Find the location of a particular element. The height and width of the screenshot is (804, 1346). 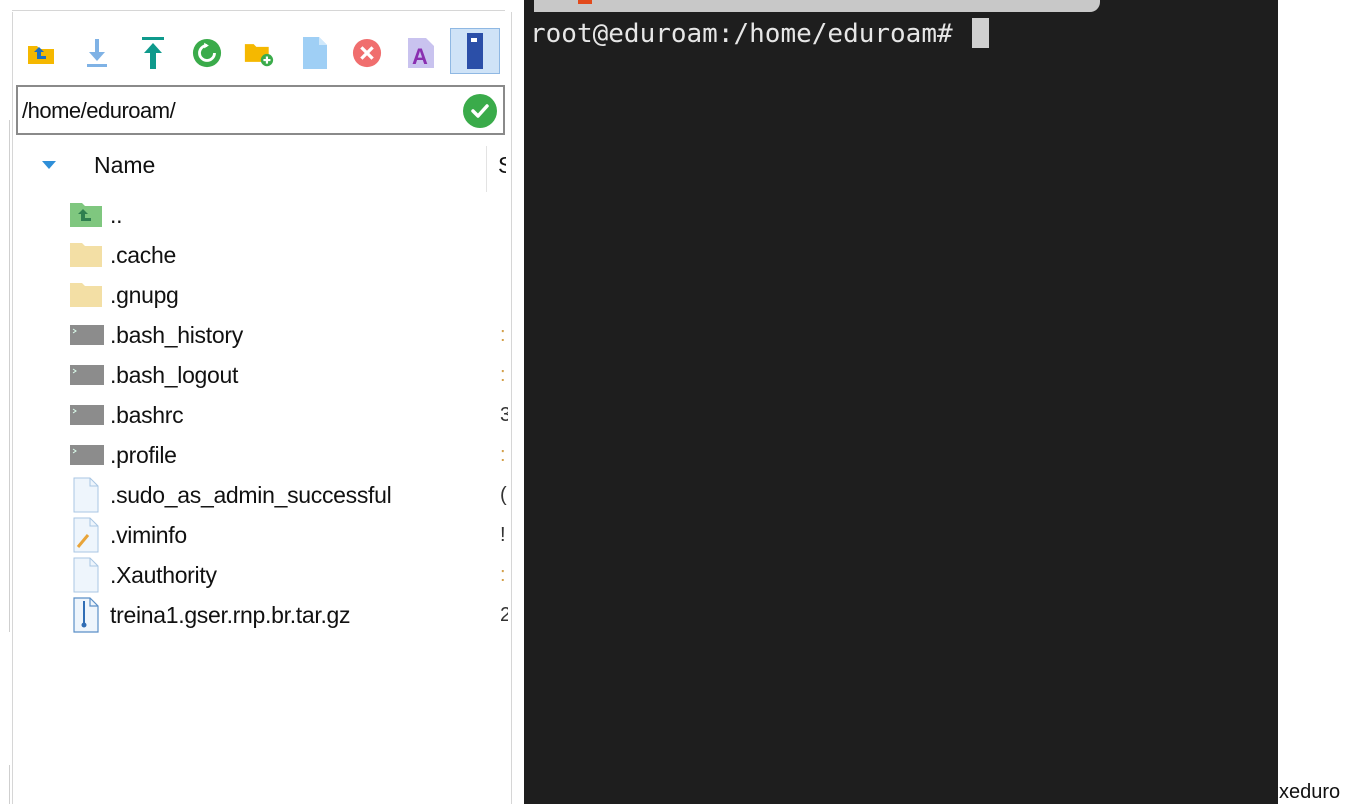

file-row: .bash_logout is located at coordinates (290, 375).